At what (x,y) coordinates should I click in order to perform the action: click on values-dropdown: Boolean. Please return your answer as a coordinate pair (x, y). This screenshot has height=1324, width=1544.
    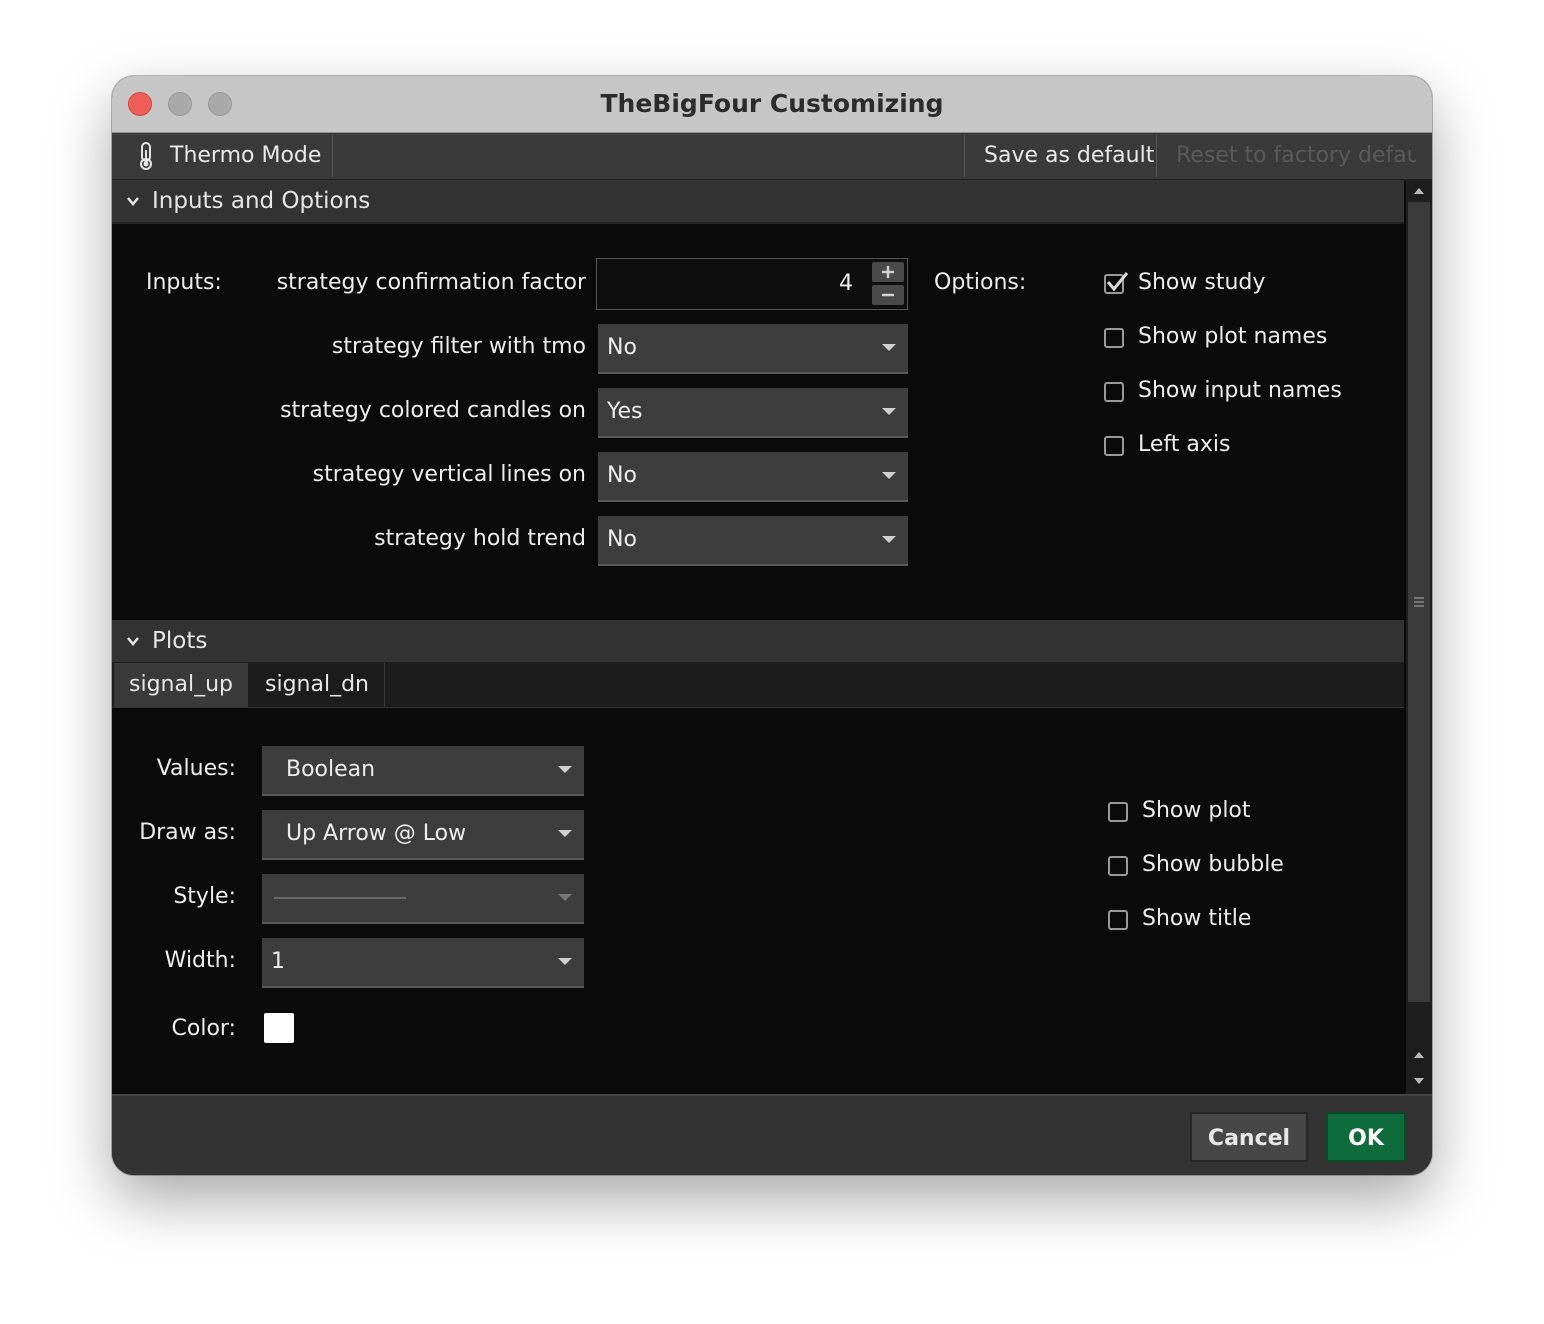
    Looking at the image, I should click on (423, 771).